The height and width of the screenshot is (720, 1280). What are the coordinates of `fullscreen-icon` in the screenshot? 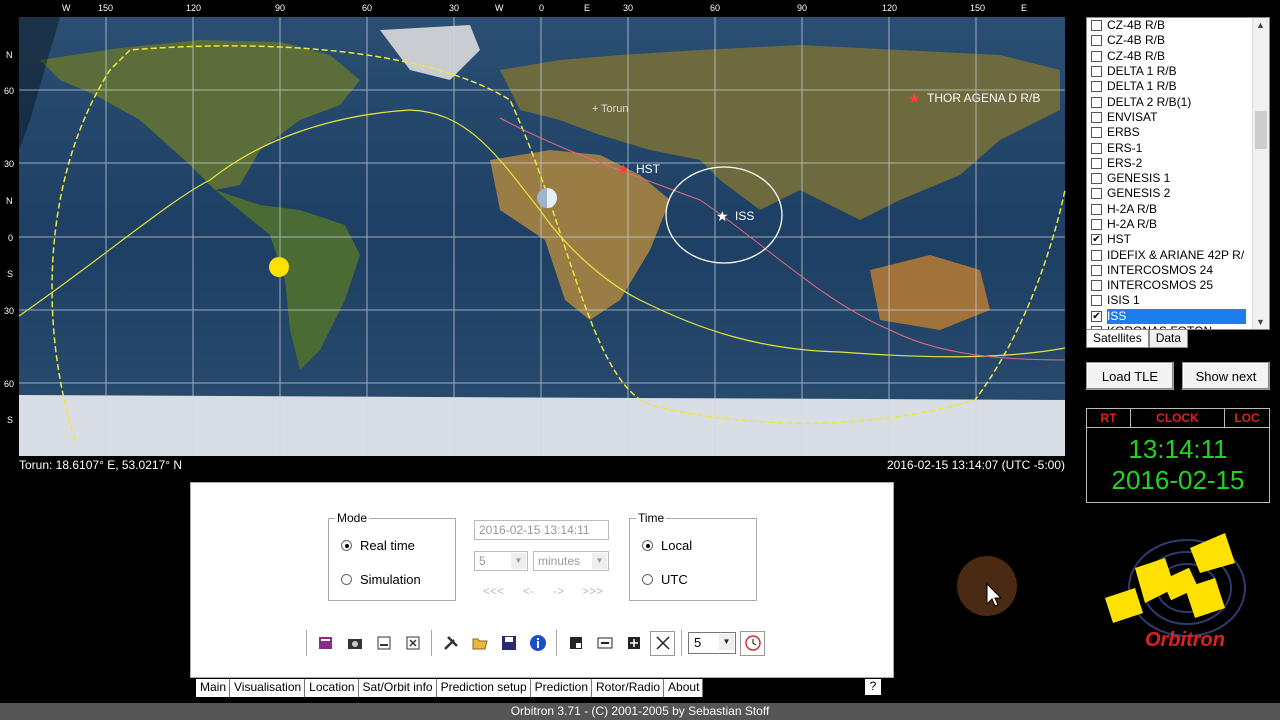 It's located at (662, 643).